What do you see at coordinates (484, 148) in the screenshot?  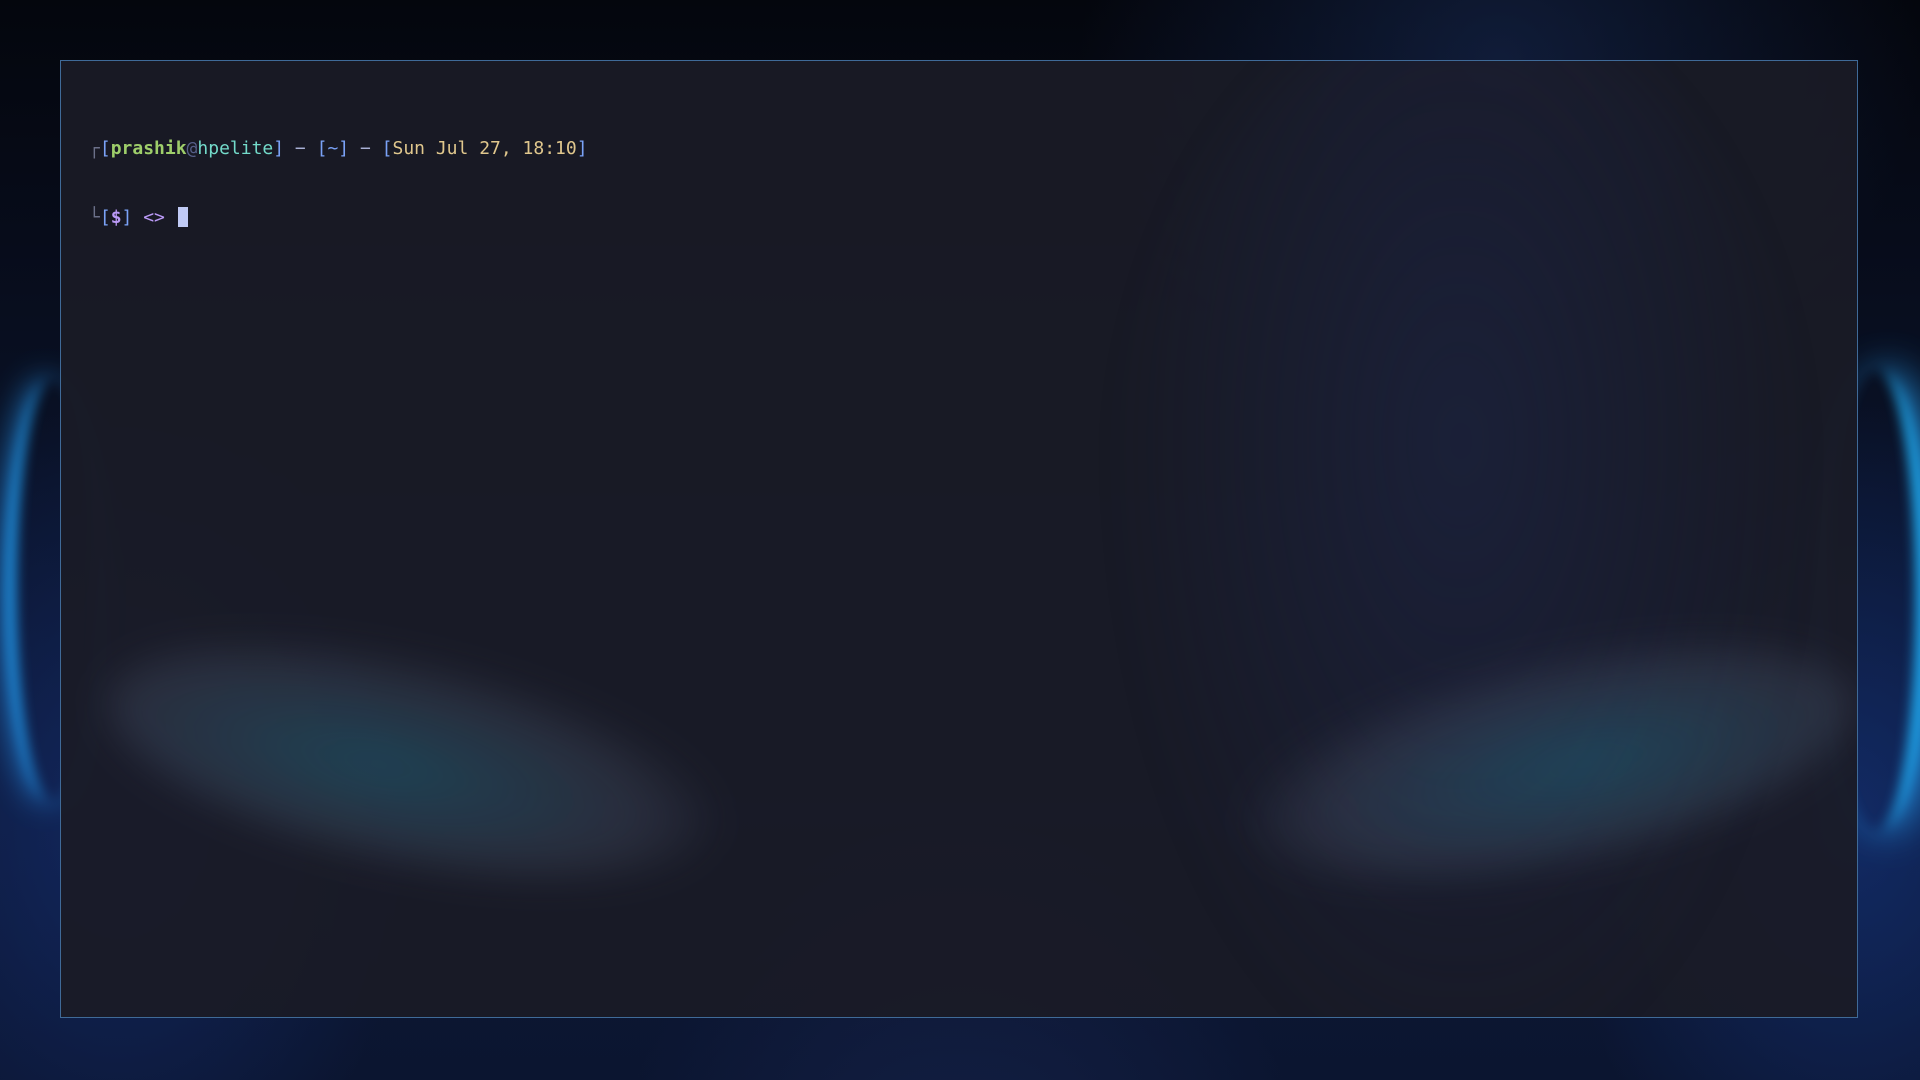 I see `prompt-datetime: Sun Jul 27, 18:10` at bounding box center [484, 148].